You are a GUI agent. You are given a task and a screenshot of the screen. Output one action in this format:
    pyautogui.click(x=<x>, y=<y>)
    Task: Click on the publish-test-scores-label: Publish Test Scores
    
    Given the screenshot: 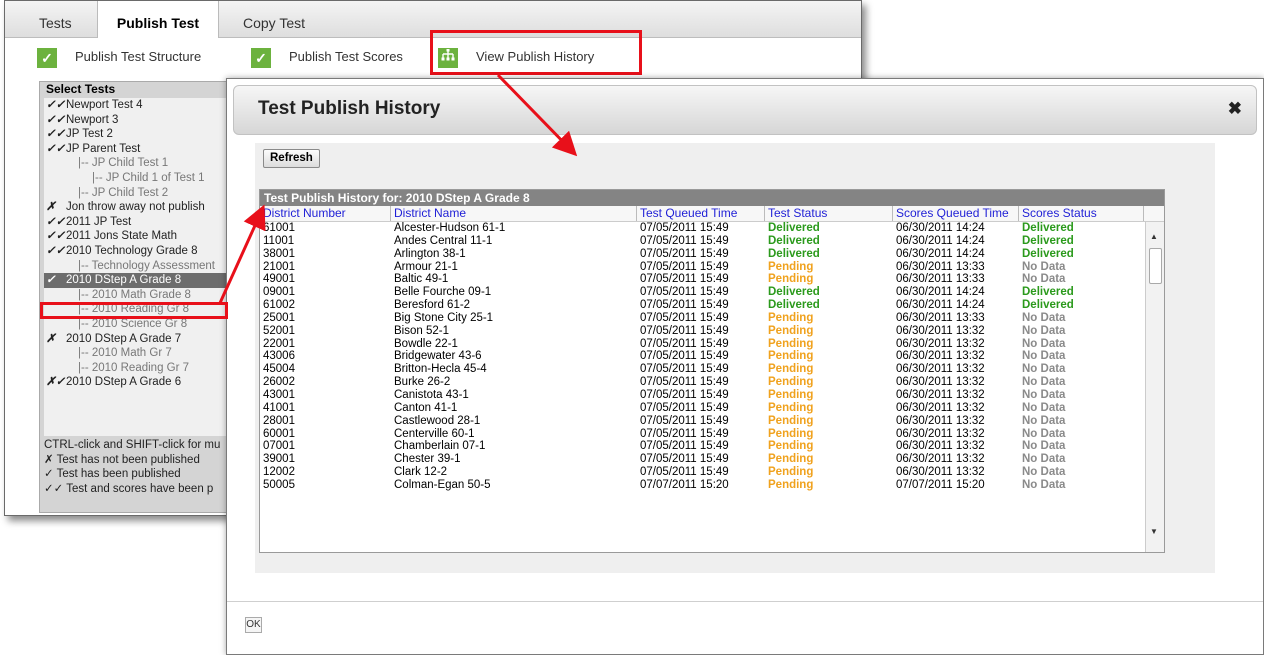 What is the action you would take?
    pyautogui.click(x=346, y=56)
    